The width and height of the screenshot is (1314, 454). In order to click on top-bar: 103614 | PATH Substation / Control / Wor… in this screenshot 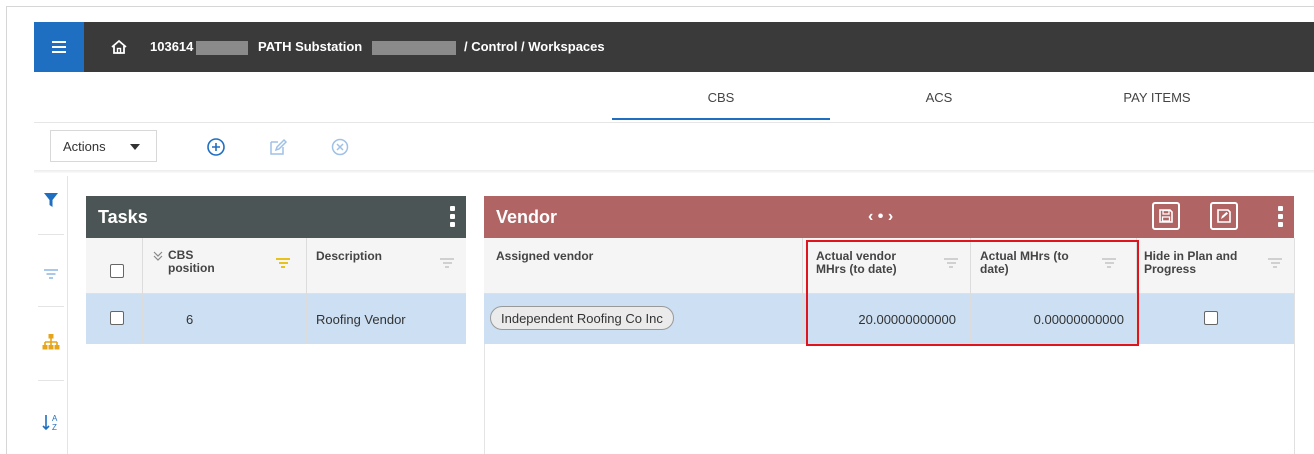, I will do `click(674, 47)`.